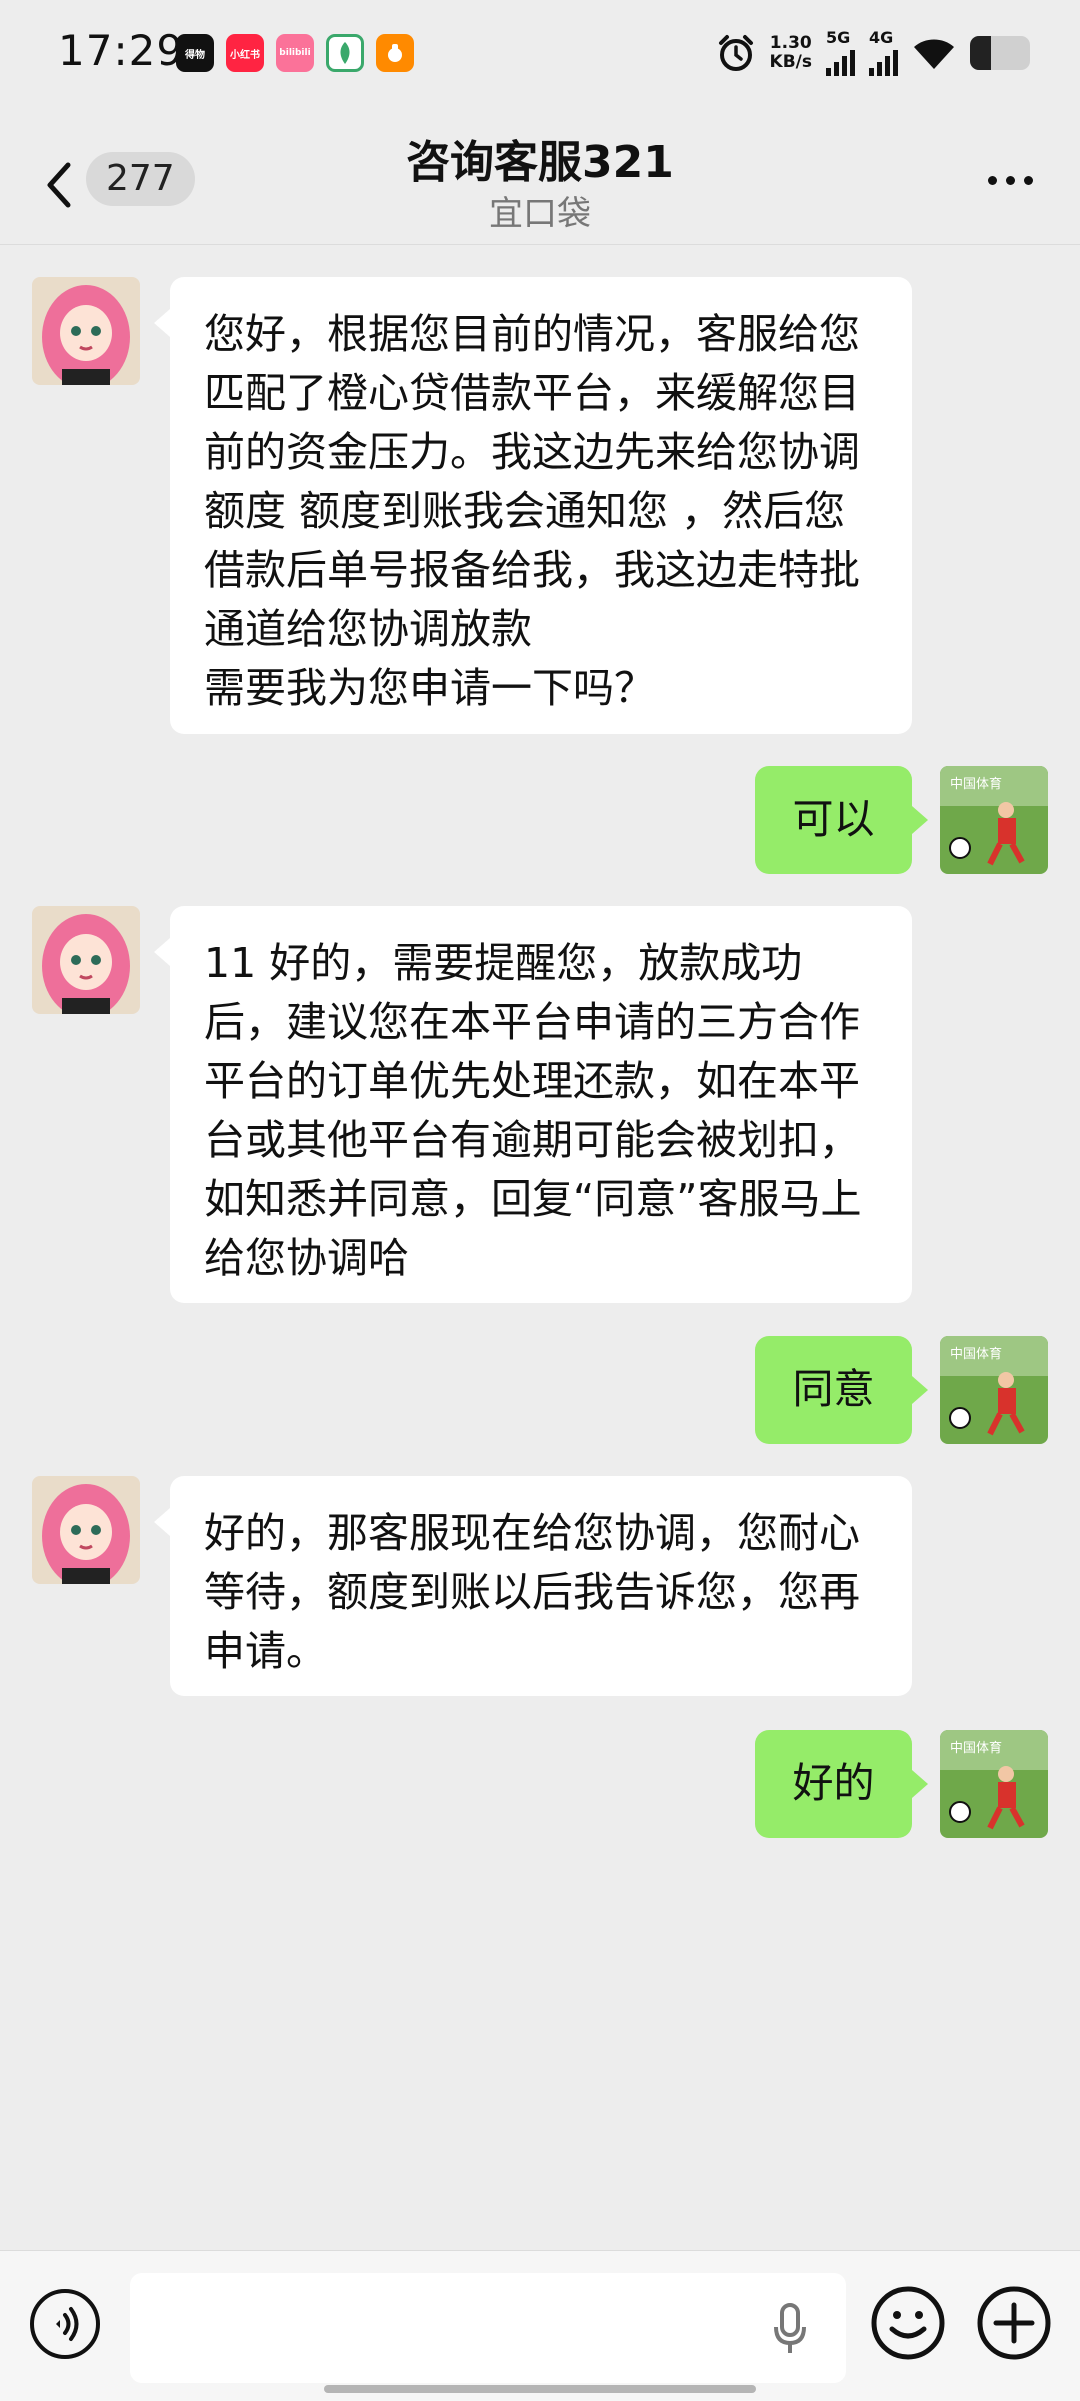  I want to click on more-options-button, so click(1010, 180).